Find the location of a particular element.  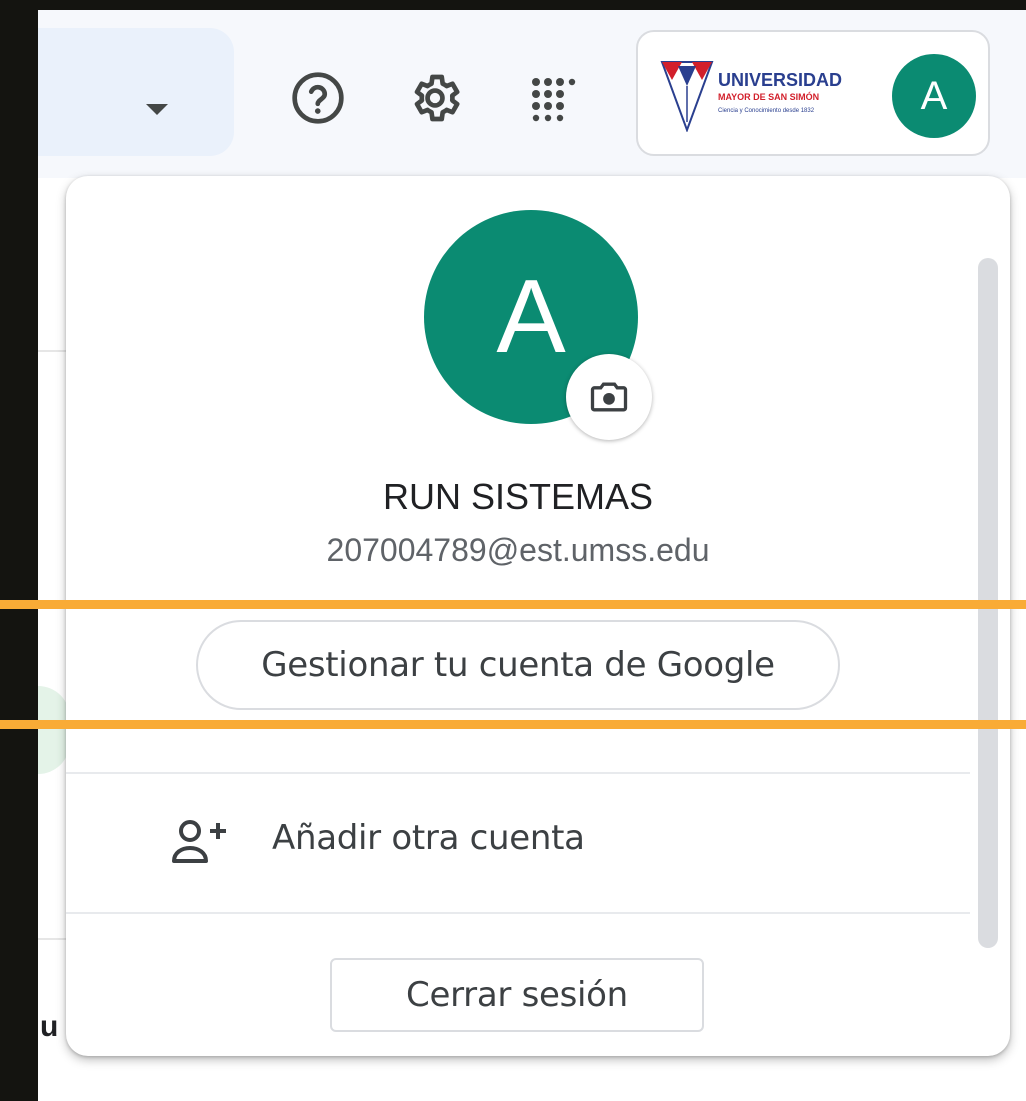

camera-icon is located at coordinates (609, 397).